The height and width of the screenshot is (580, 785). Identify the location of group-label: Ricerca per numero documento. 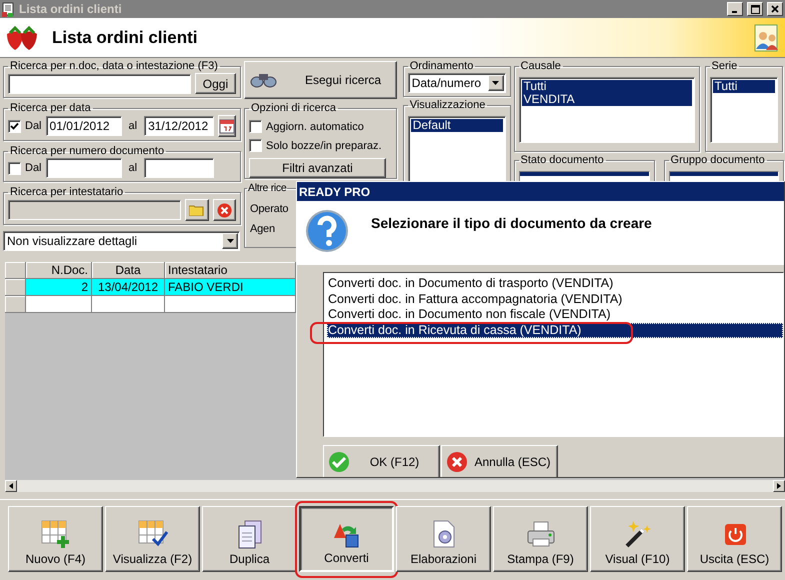
(87, 151).